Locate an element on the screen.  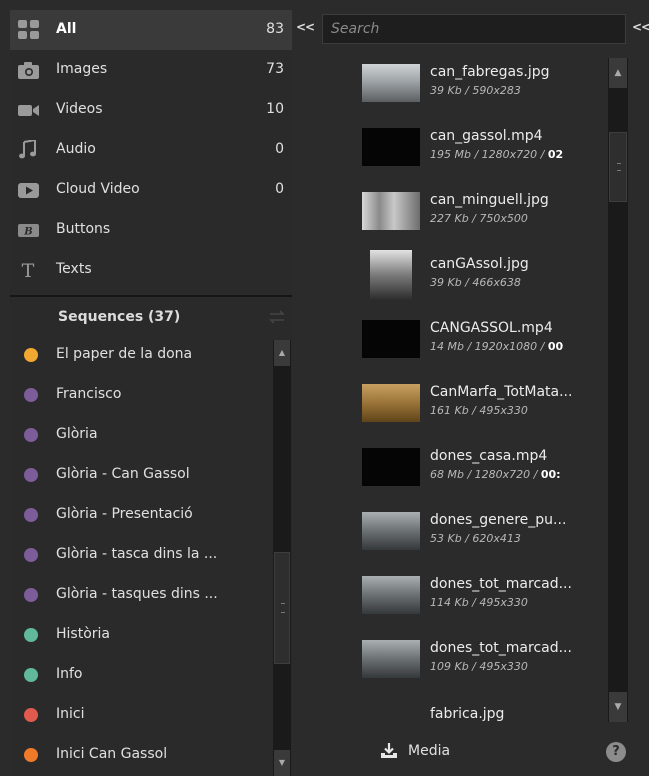
music-note-icon is located at coordinates (29, 149).